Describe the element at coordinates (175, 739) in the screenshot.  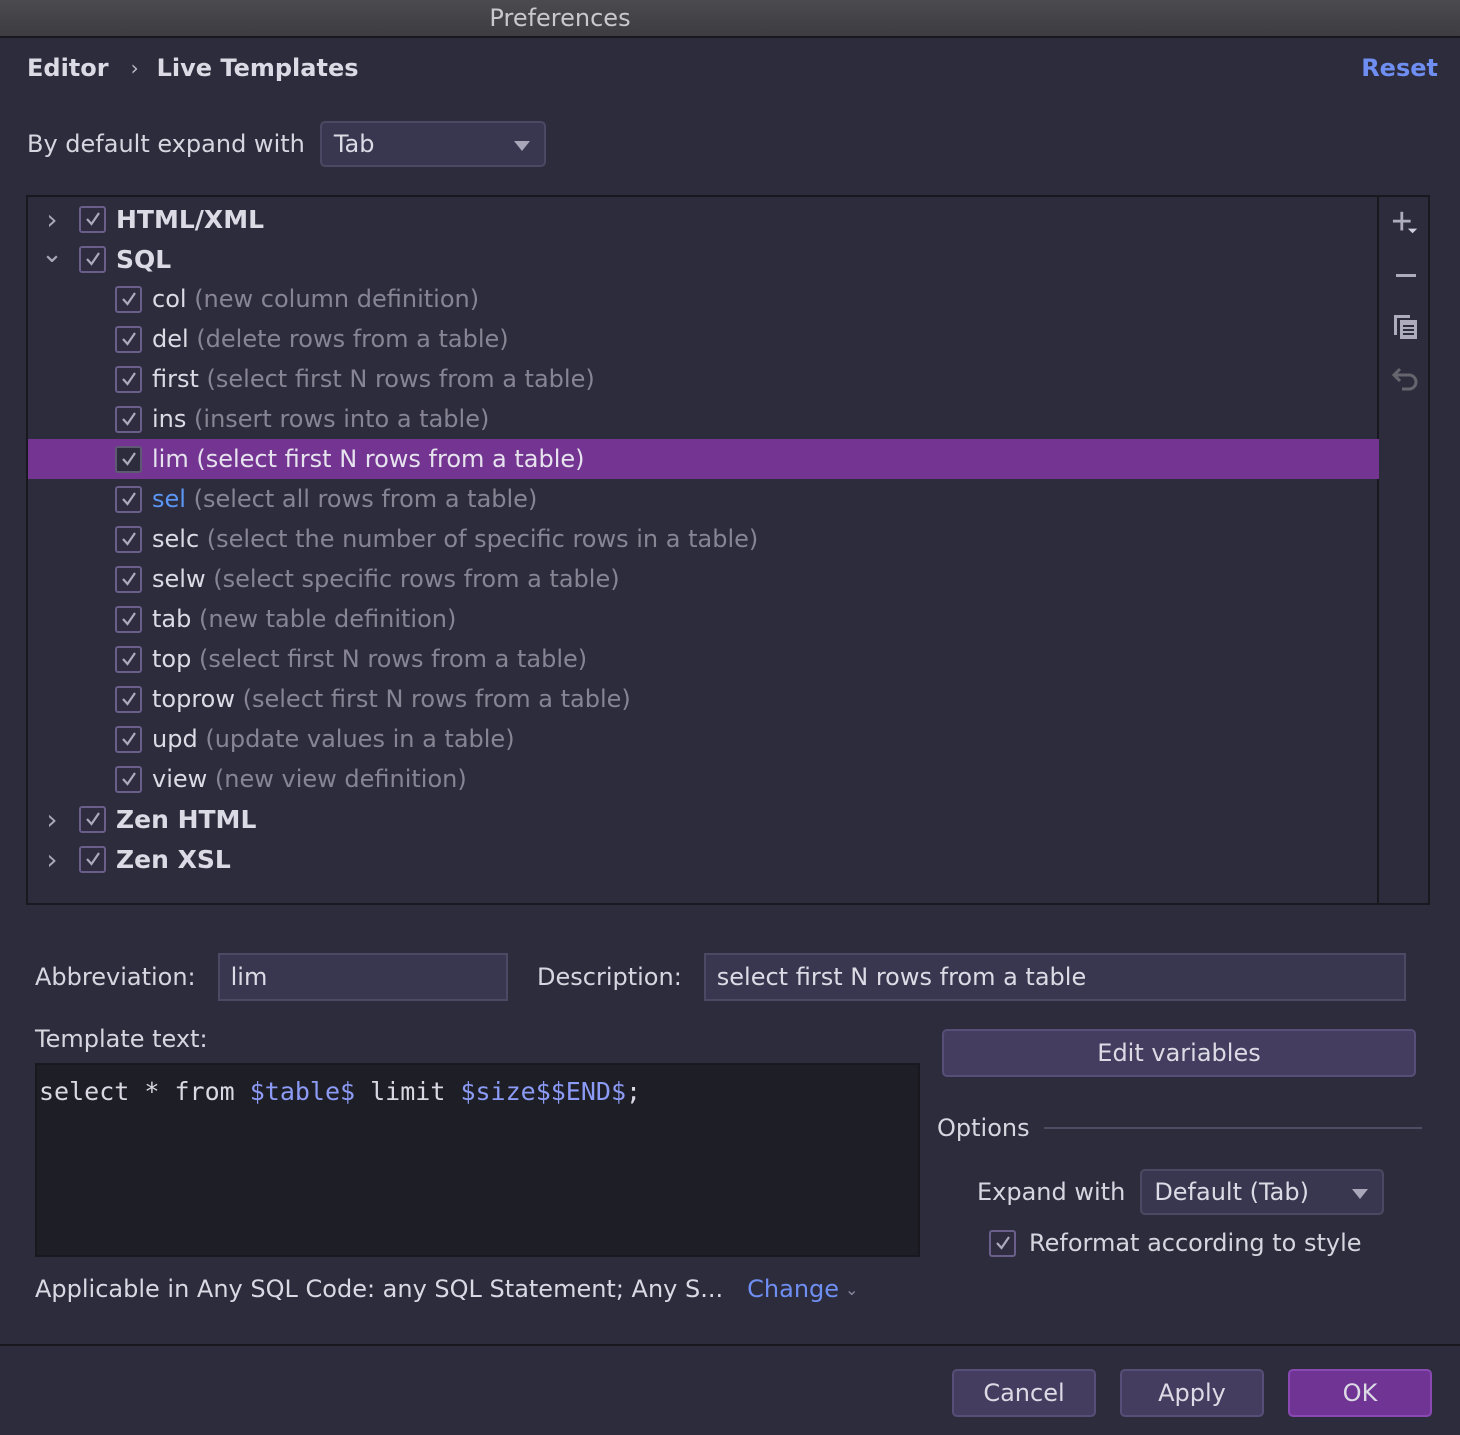
I see `template-abbreviation: upd` at that location.